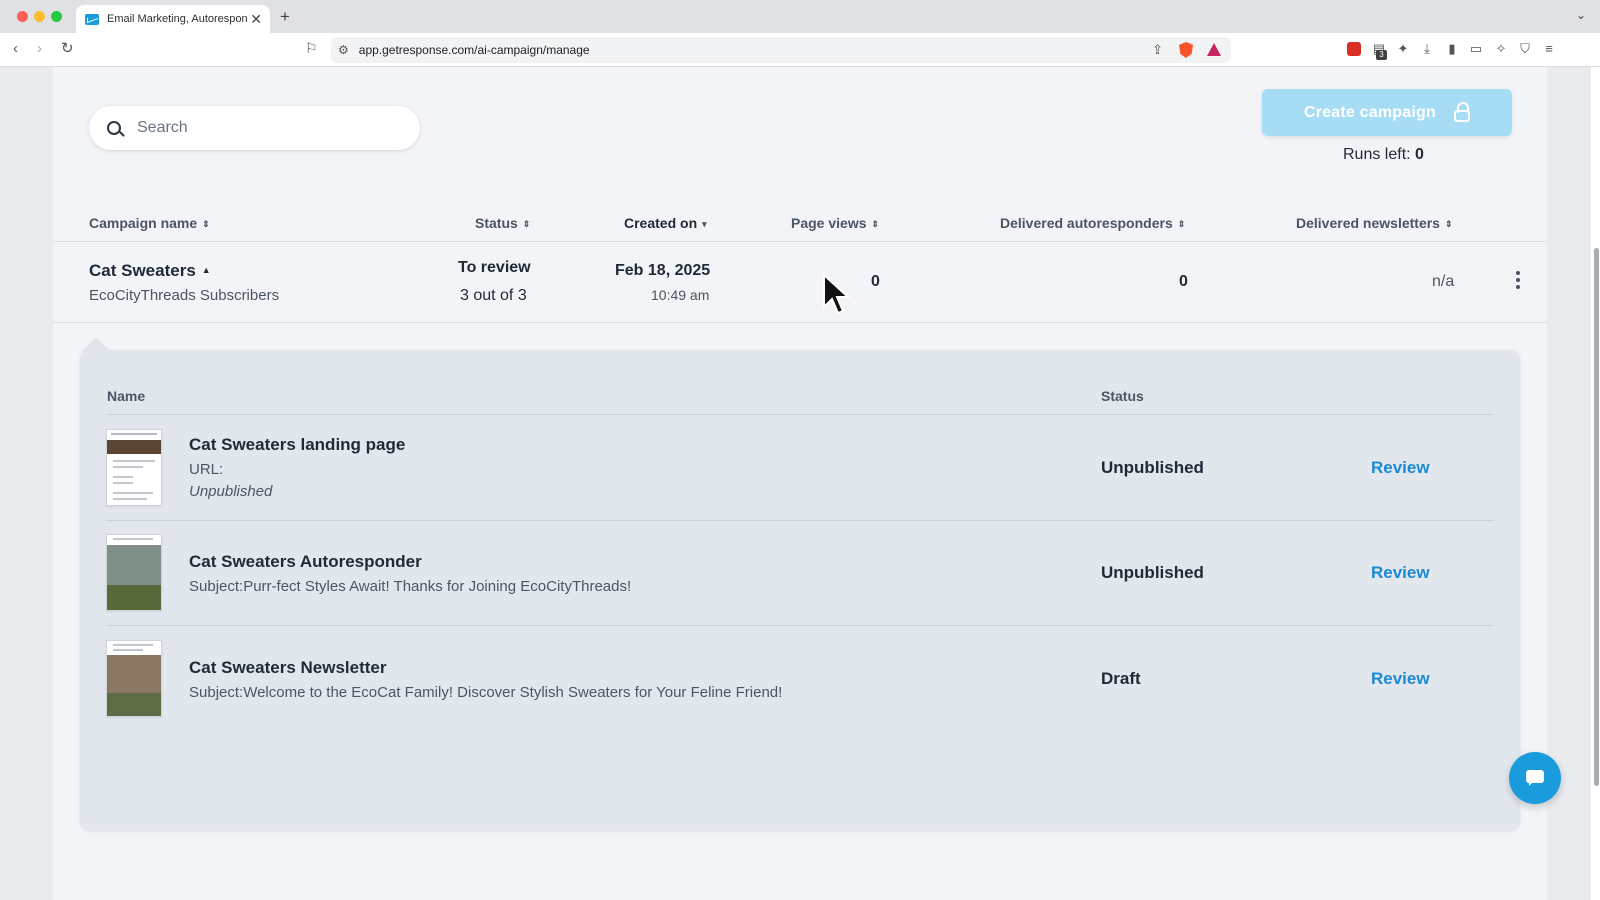 The width and height of the screenshot is (1600, 900). Describe the element at coordinates (206, 469) in the screenshot. I see `detail-item-url-label: URL:` at that location.